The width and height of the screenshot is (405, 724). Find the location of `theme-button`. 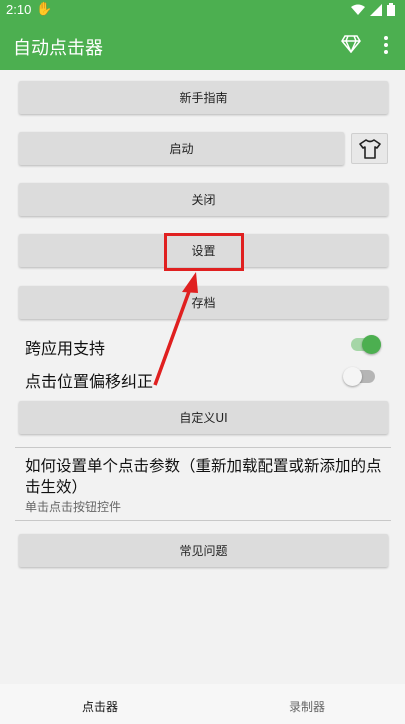

theme-button is located at coordinates (369, 148).